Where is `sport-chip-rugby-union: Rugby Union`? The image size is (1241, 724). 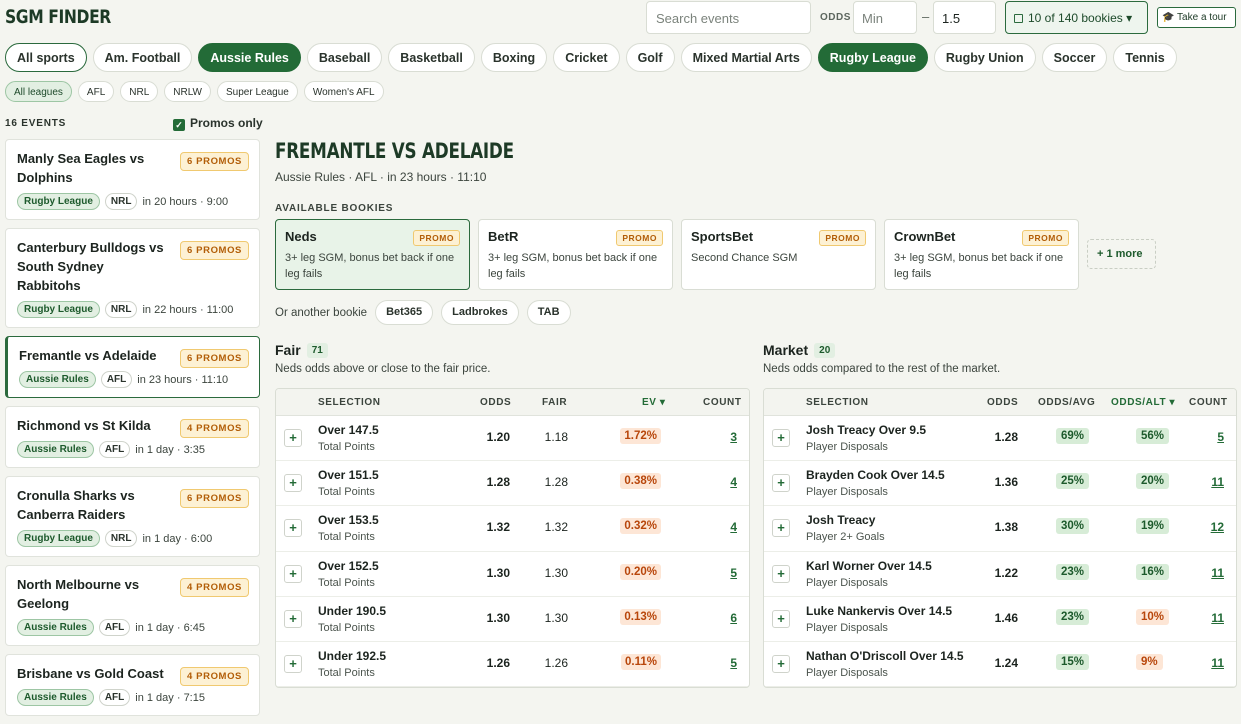
sport-chip-rugby-union: Rugby Union is located at coordinates (984, 57).